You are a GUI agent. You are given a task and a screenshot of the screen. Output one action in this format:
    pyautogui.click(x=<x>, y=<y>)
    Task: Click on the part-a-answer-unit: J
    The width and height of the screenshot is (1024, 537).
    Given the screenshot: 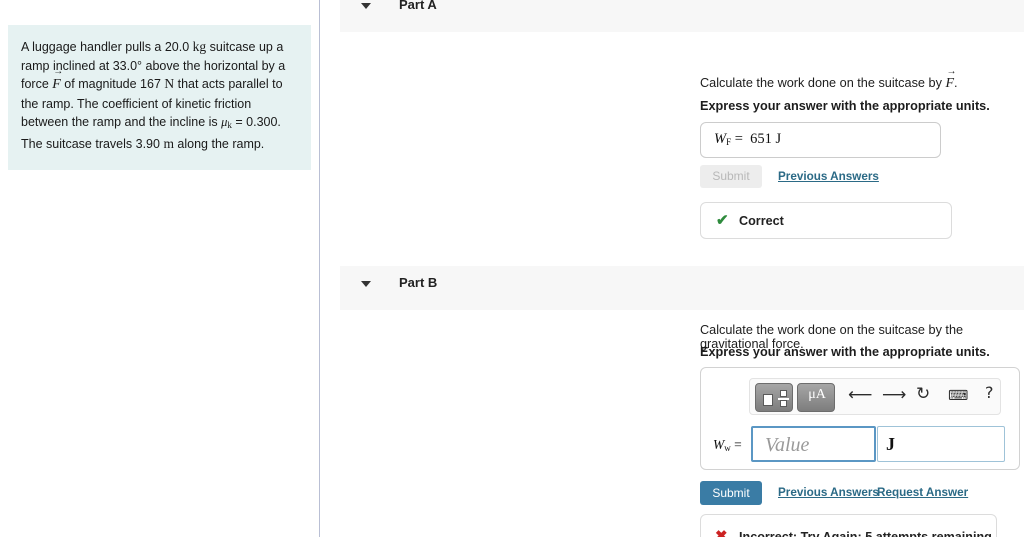 What is the action you would take?
    pyautogui.click(x=778, y=139)
    